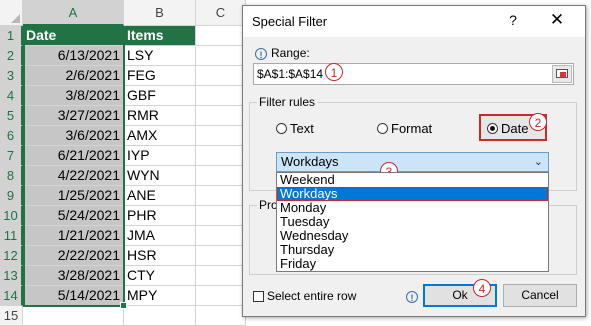 This screenshot has height=326, width=591. I want to click on range-select-icon, so click(562, 74).